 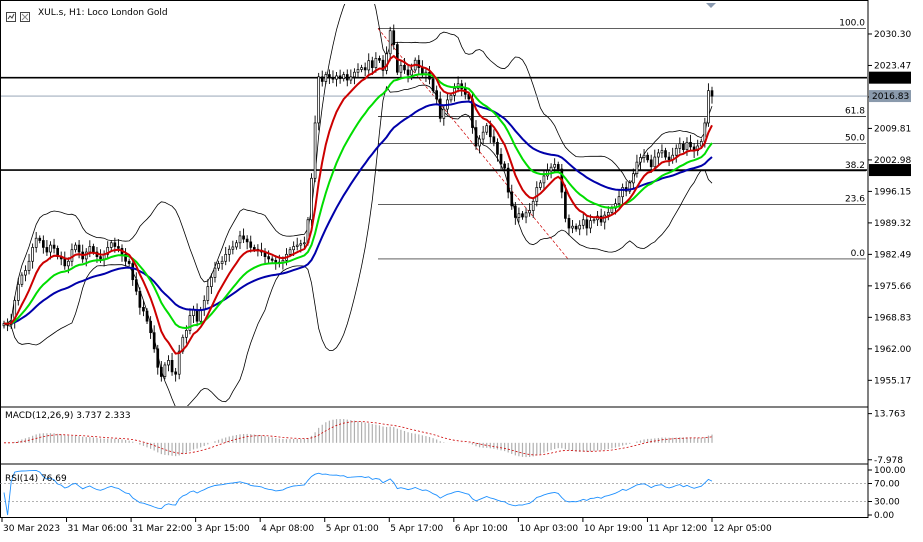 I want to click on time-tick-label: 31 Mar 06:00, so click(x=98, y=529).